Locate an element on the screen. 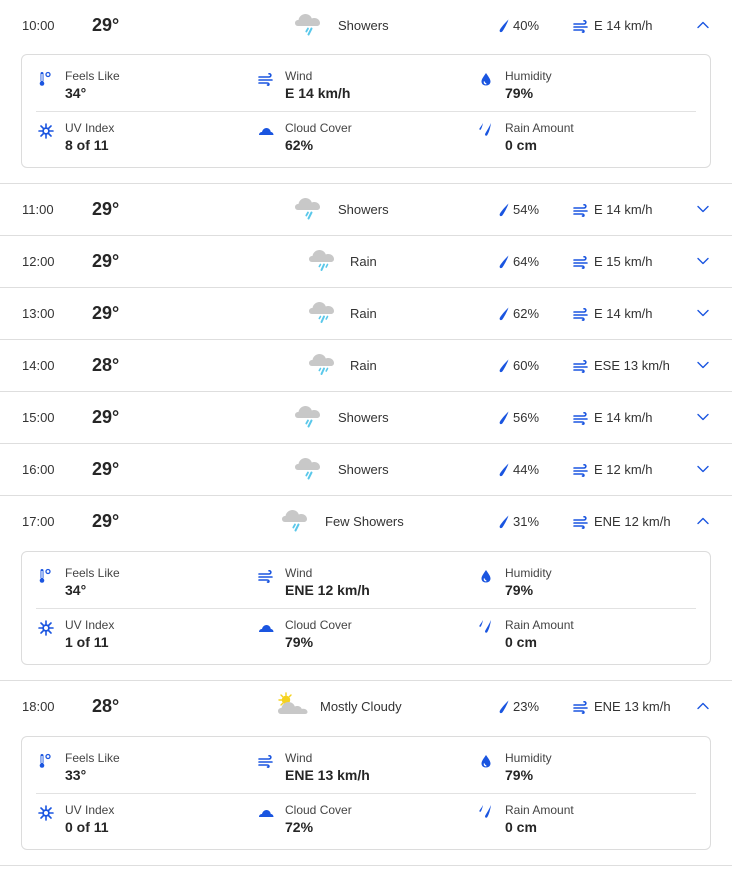  precip-chance: 40% is located at coordinates (518, 25).